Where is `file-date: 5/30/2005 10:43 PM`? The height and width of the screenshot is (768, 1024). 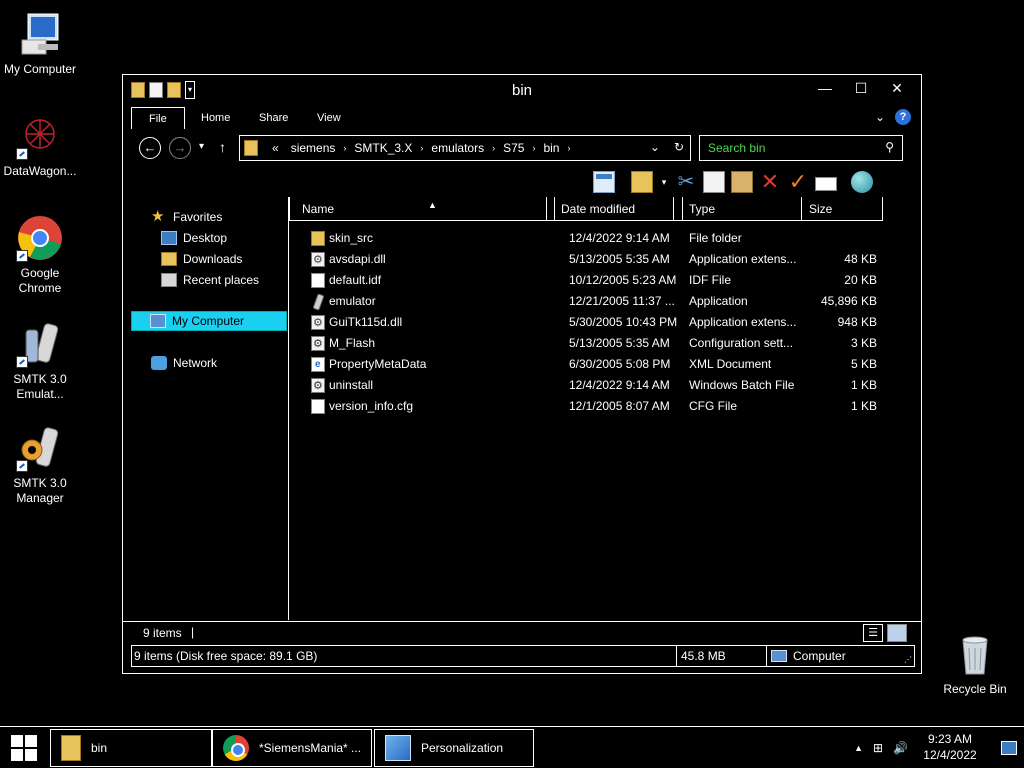 file-date: 5/30/2005 10:43 PM is located at coordinates (623, 322).